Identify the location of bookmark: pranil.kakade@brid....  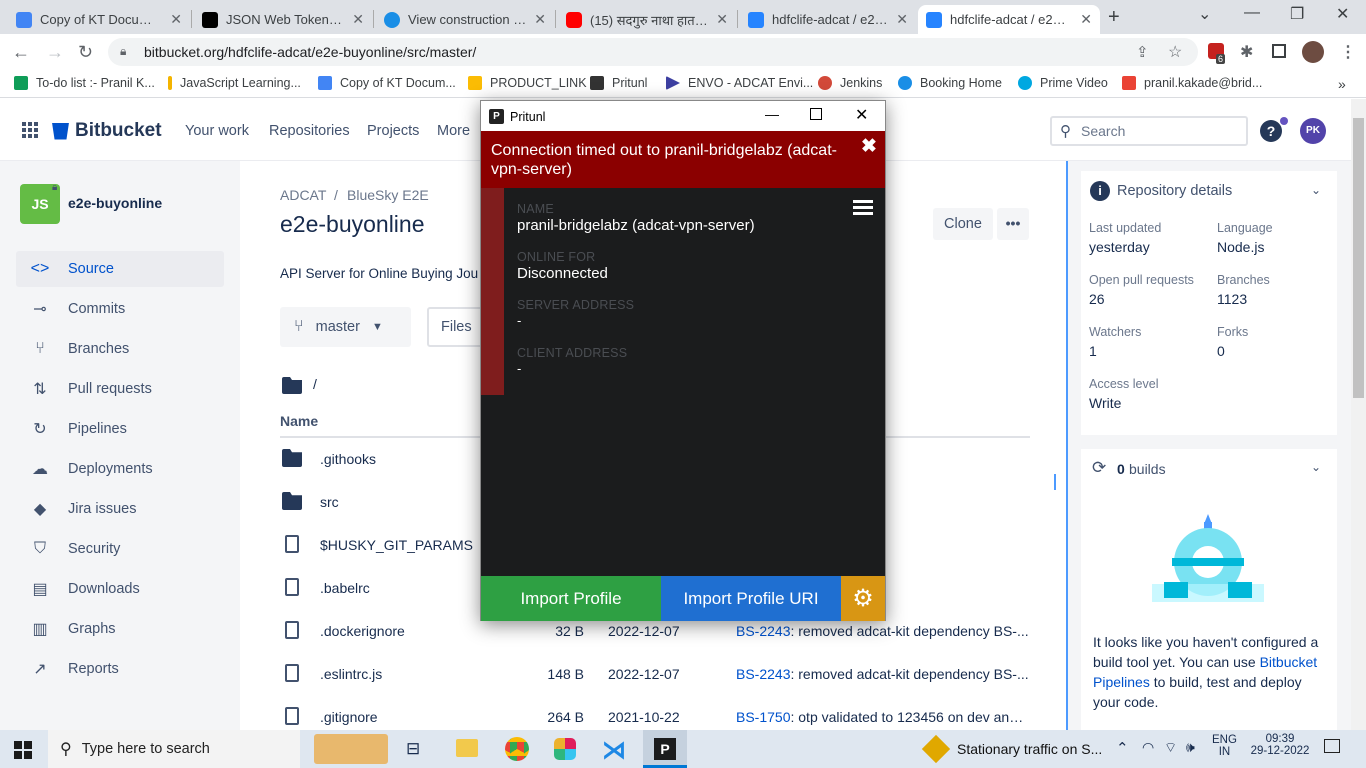
(1192, 83).